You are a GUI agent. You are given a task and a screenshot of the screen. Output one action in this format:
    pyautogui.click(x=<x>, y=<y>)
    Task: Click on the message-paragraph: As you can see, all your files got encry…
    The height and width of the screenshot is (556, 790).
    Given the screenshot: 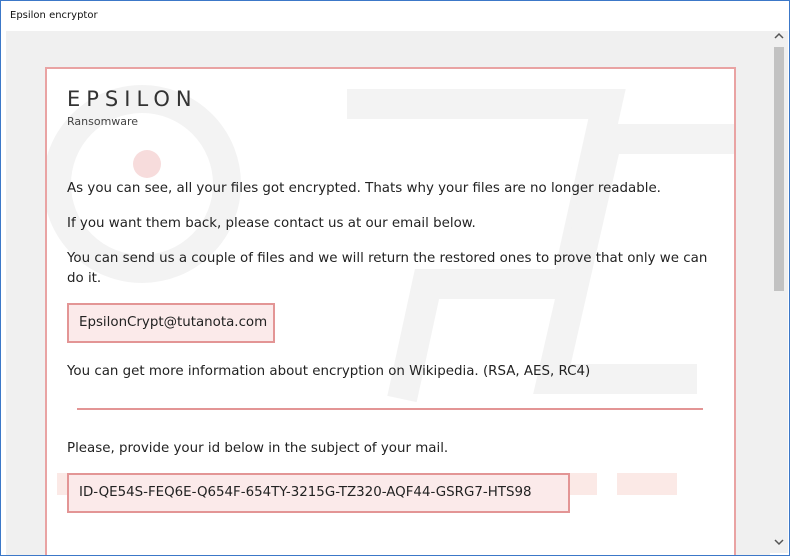 What is the action you would take?
    pyautogui.click(x=364, y=188)
    